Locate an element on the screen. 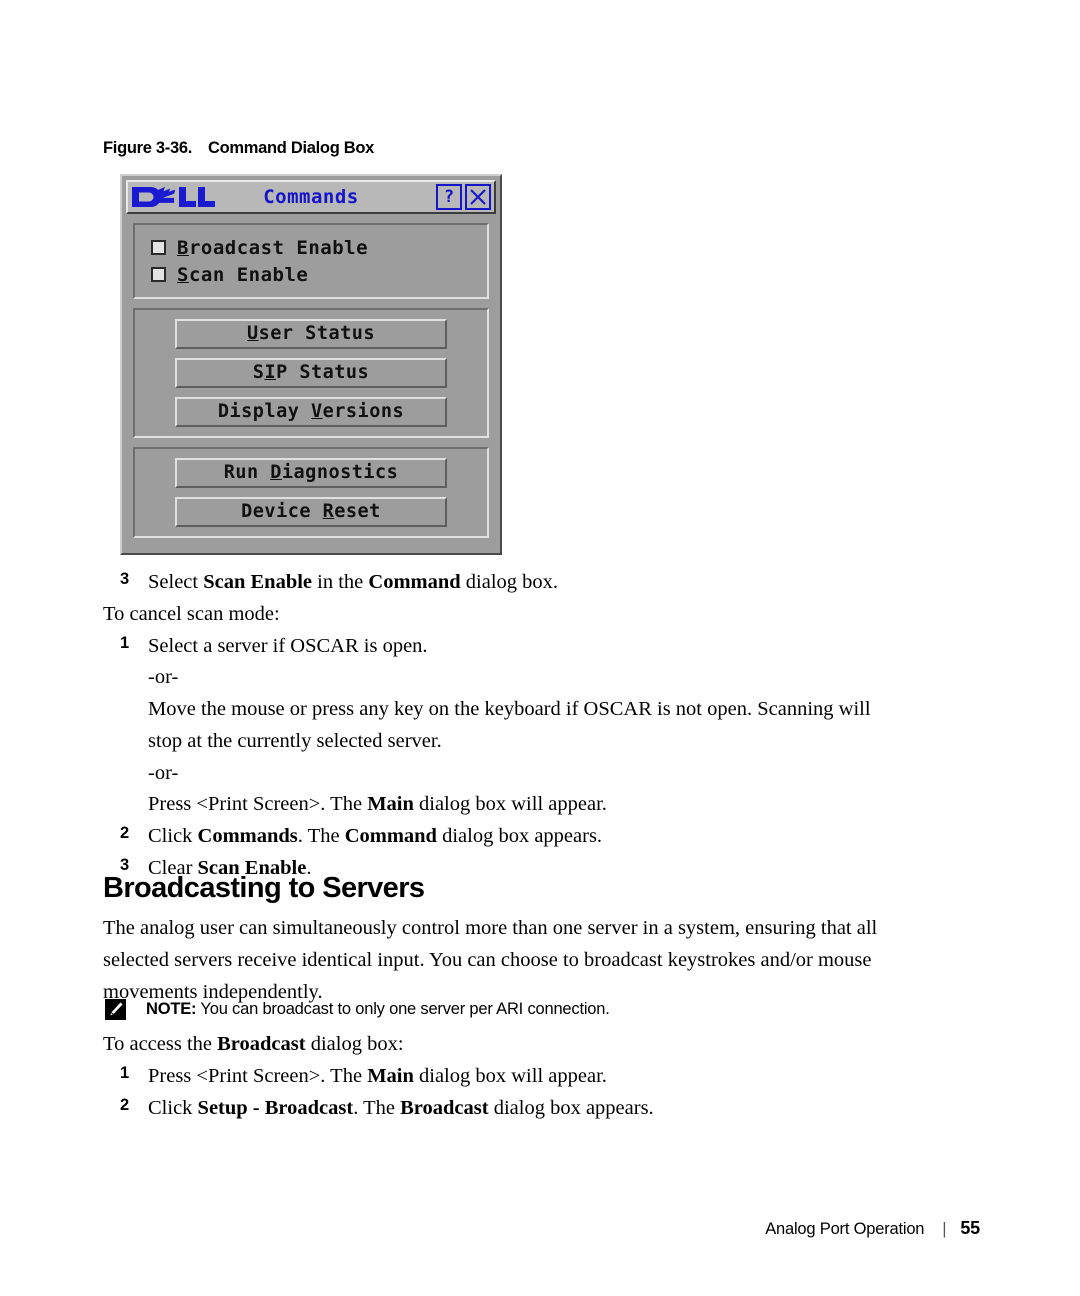 Image resolution: width=1080 pixels, height=1296 pixels. display-versions-button: Display Versions is located at coordinates (311, 412).